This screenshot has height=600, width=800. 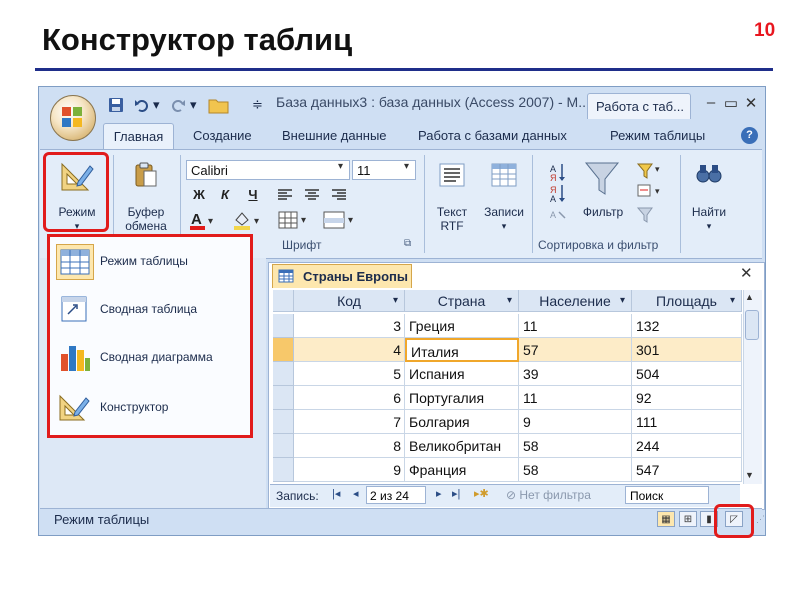 I want to click on resize-grip-icon: ⋰, so click(x=760, y=519).